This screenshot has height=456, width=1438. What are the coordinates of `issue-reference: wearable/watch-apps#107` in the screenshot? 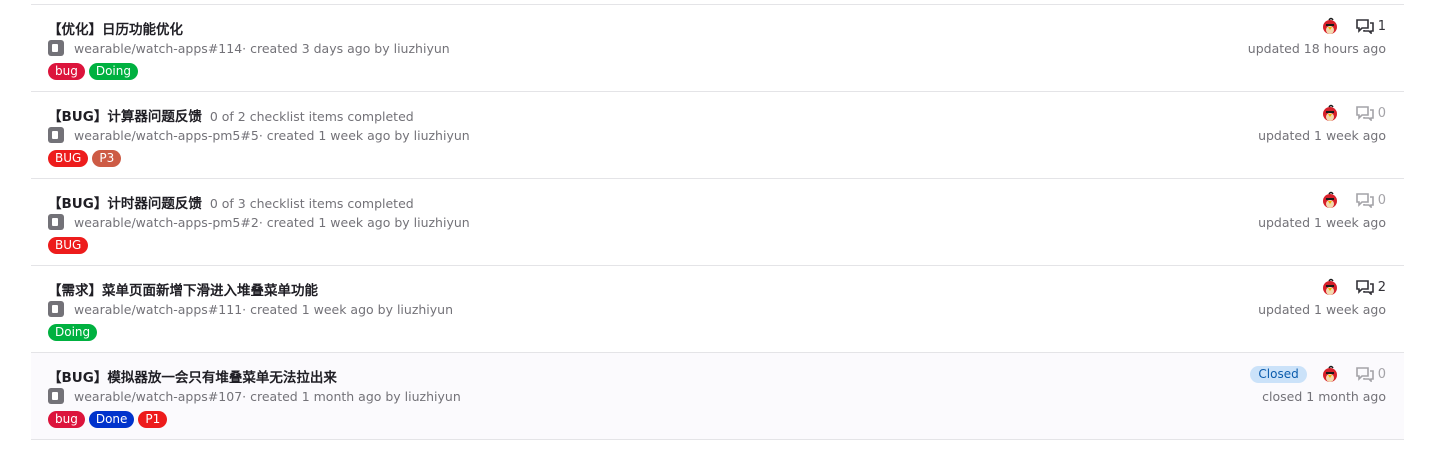 It's located at (158, 396).